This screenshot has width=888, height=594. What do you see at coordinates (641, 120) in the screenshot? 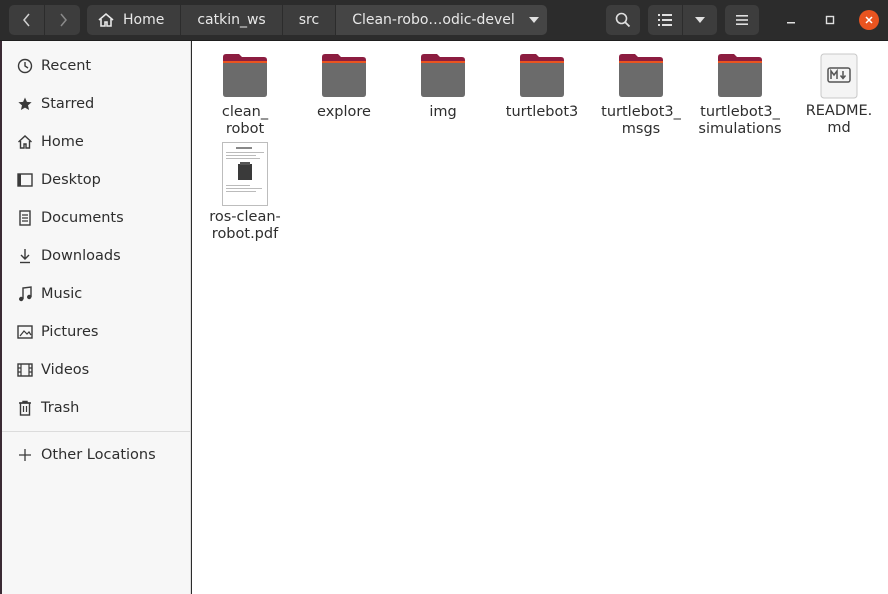
I see `file-name: turtlebot3_ msgs` at bounding box center [641, 120].